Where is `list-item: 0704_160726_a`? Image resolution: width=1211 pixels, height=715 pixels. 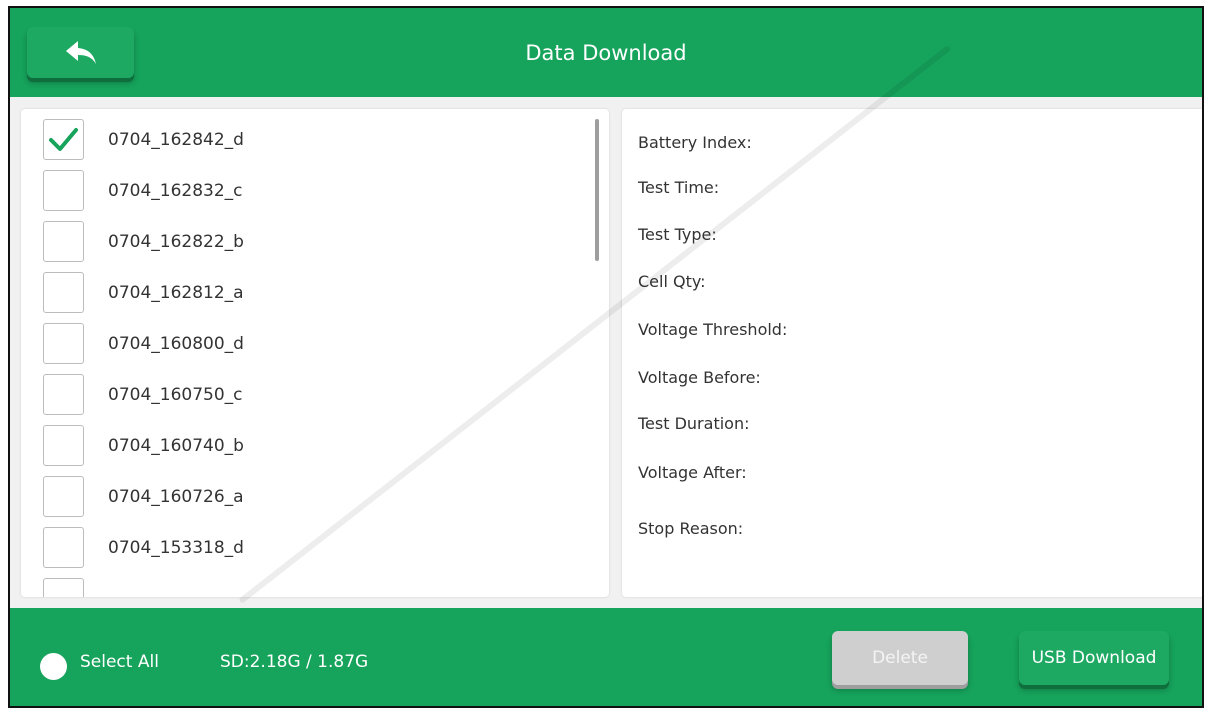 list-item: 0704_160726_a is located at coordinates (315, 497).